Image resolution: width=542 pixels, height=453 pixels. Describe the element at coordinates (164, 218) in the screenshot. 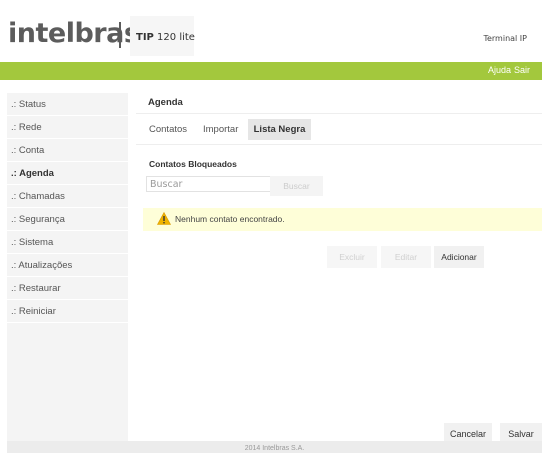

I see `warning-icon` at that location.